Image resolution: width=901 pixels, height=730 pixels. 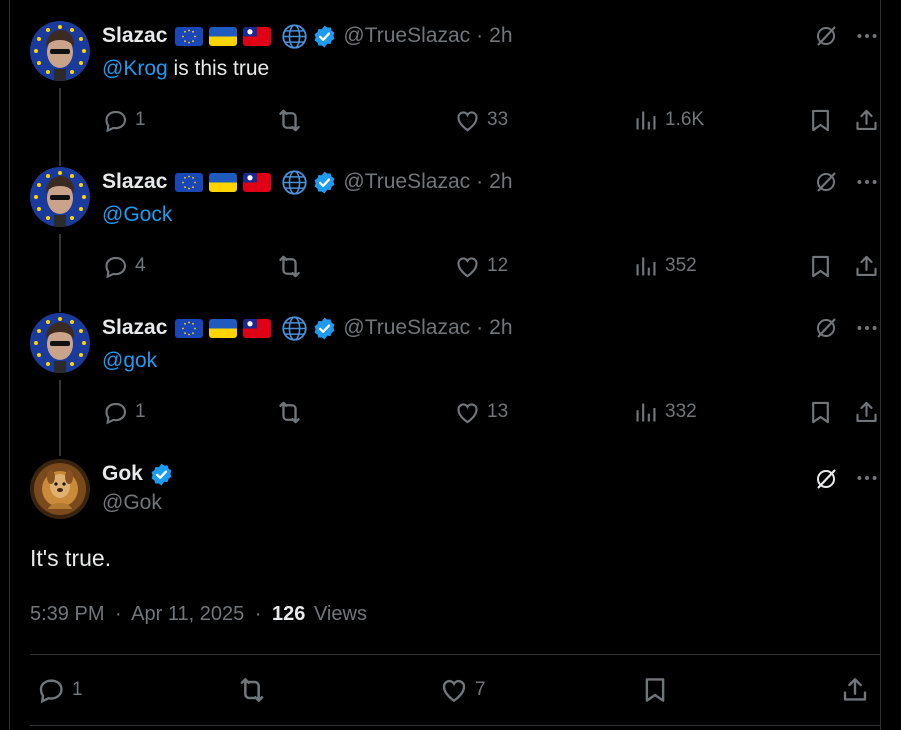 What do you see at coordinates (498, 265) in the screenshot?
I see `like-count: 12` at bounding box center [498, 265].